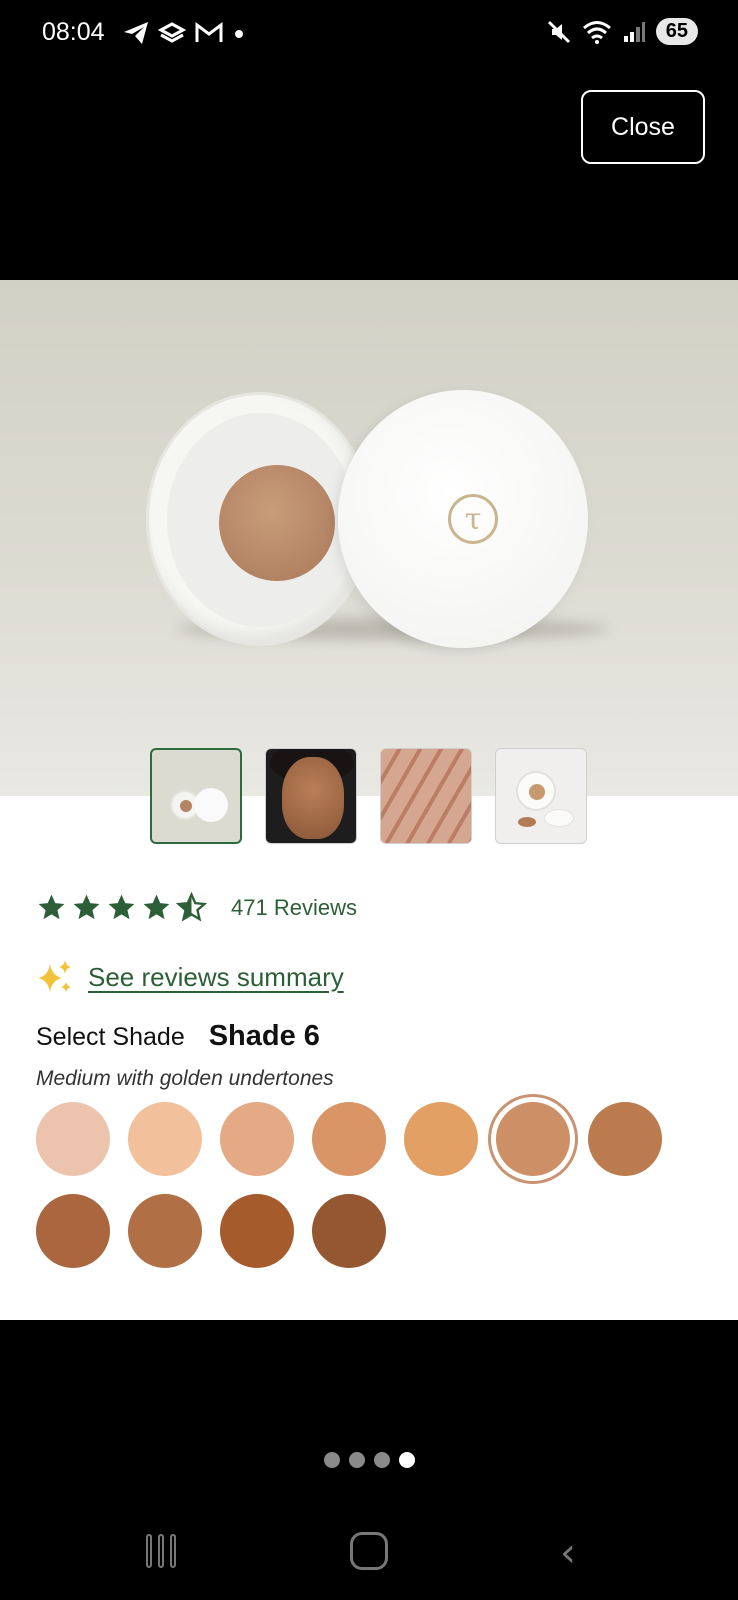  I want to click on system-nav-bar: ‹, so click(369, 1555).